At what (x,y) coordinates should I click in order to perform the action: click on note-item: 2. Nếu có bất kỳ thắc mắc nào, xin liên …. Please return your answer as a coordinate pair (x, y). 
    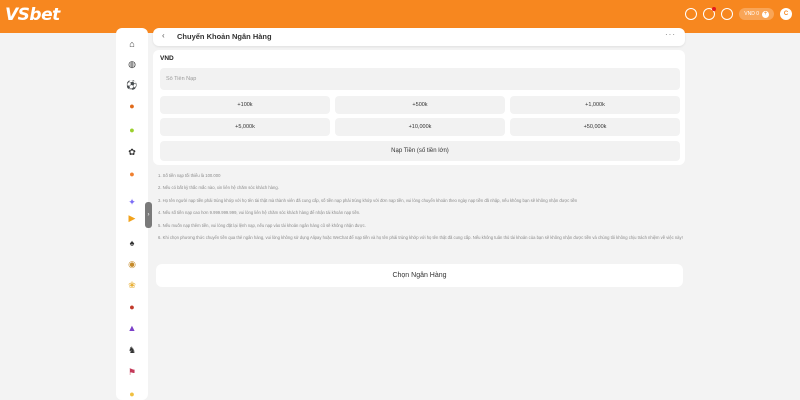
    Looking at the image, I should click on (218, 187).